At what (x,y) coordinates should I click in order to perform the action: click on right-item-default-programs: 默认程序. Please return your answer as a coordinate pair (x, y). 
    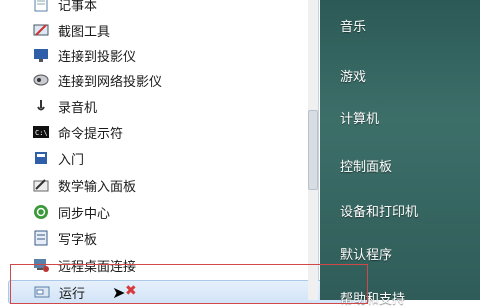
    Looking at the image, I should click on (366, 253).